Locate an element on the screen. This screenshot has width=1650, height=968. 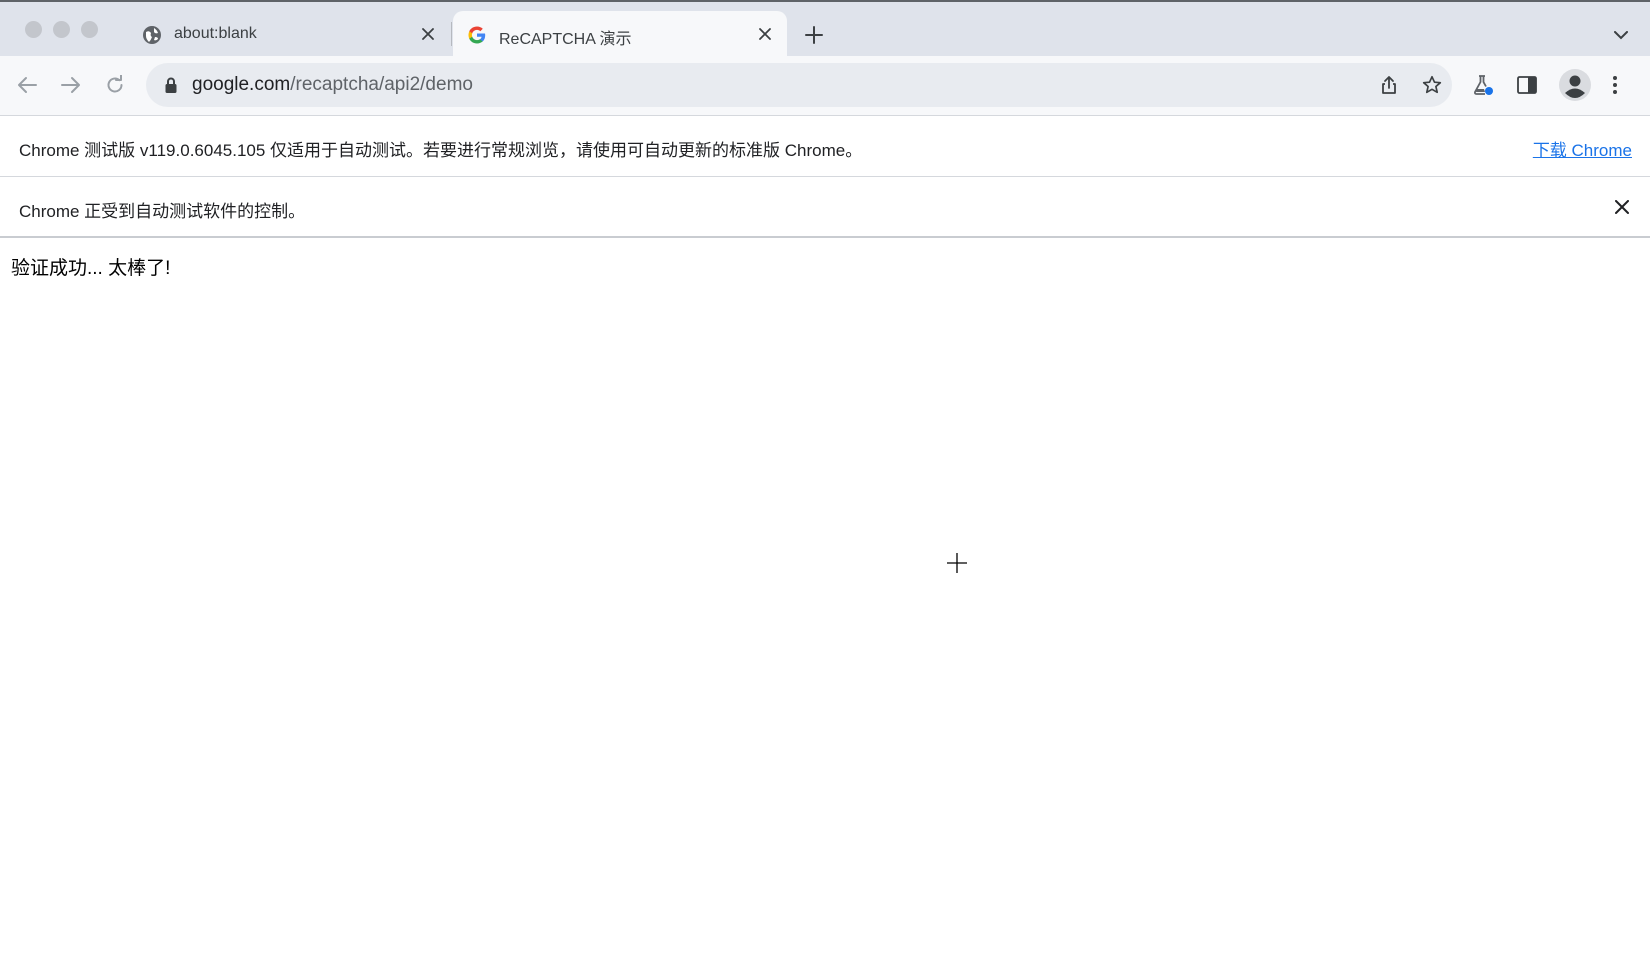
profile-button is located at coordinates (1575, 85).